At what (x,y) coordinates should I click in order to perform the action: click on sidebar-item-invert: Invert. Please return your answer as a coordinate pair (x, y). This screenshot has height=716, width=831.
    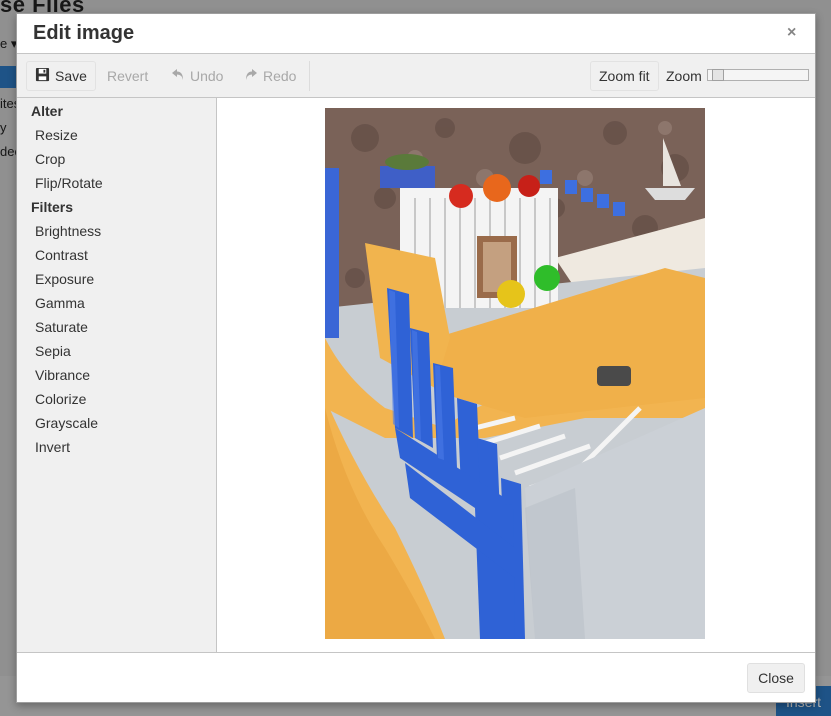
    Looking at the image, I should click on (52, 447).